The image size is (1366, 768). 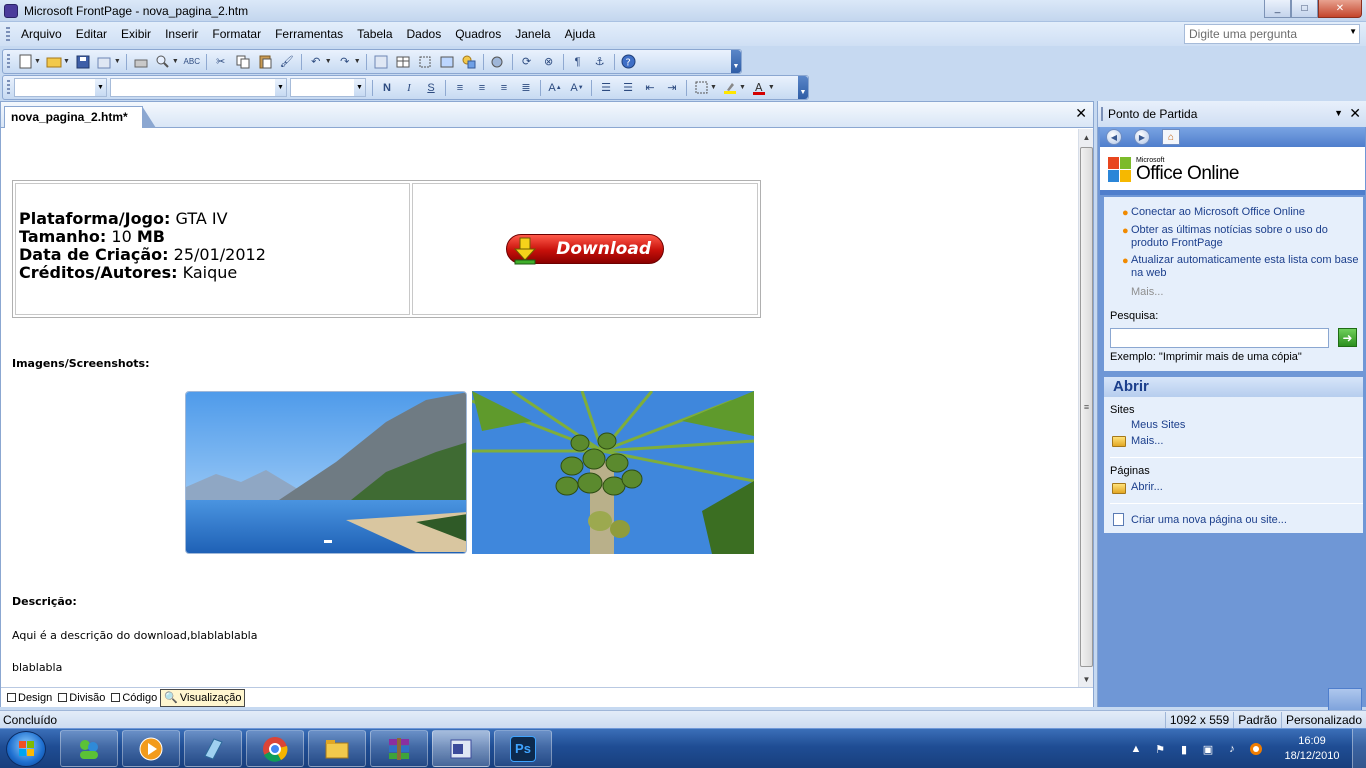 What do you see at coordinates (1081, 113) in the screenshot?
I see `document-close-icon: ✕` at bounding box center [1081, 113].